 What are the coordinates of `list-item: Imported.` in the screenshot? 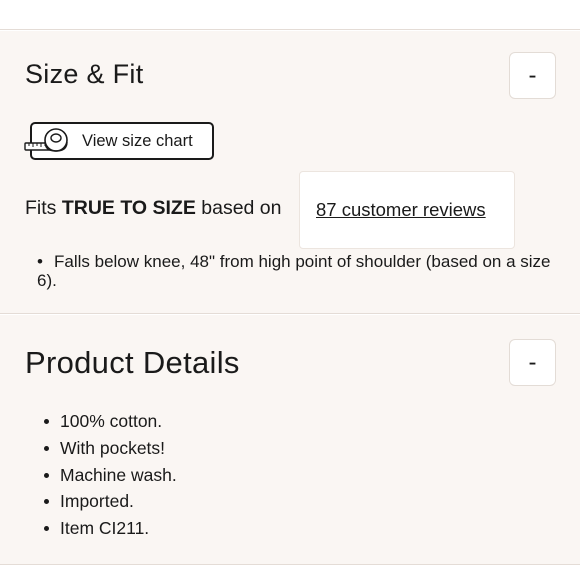 It's located at (110, 501).